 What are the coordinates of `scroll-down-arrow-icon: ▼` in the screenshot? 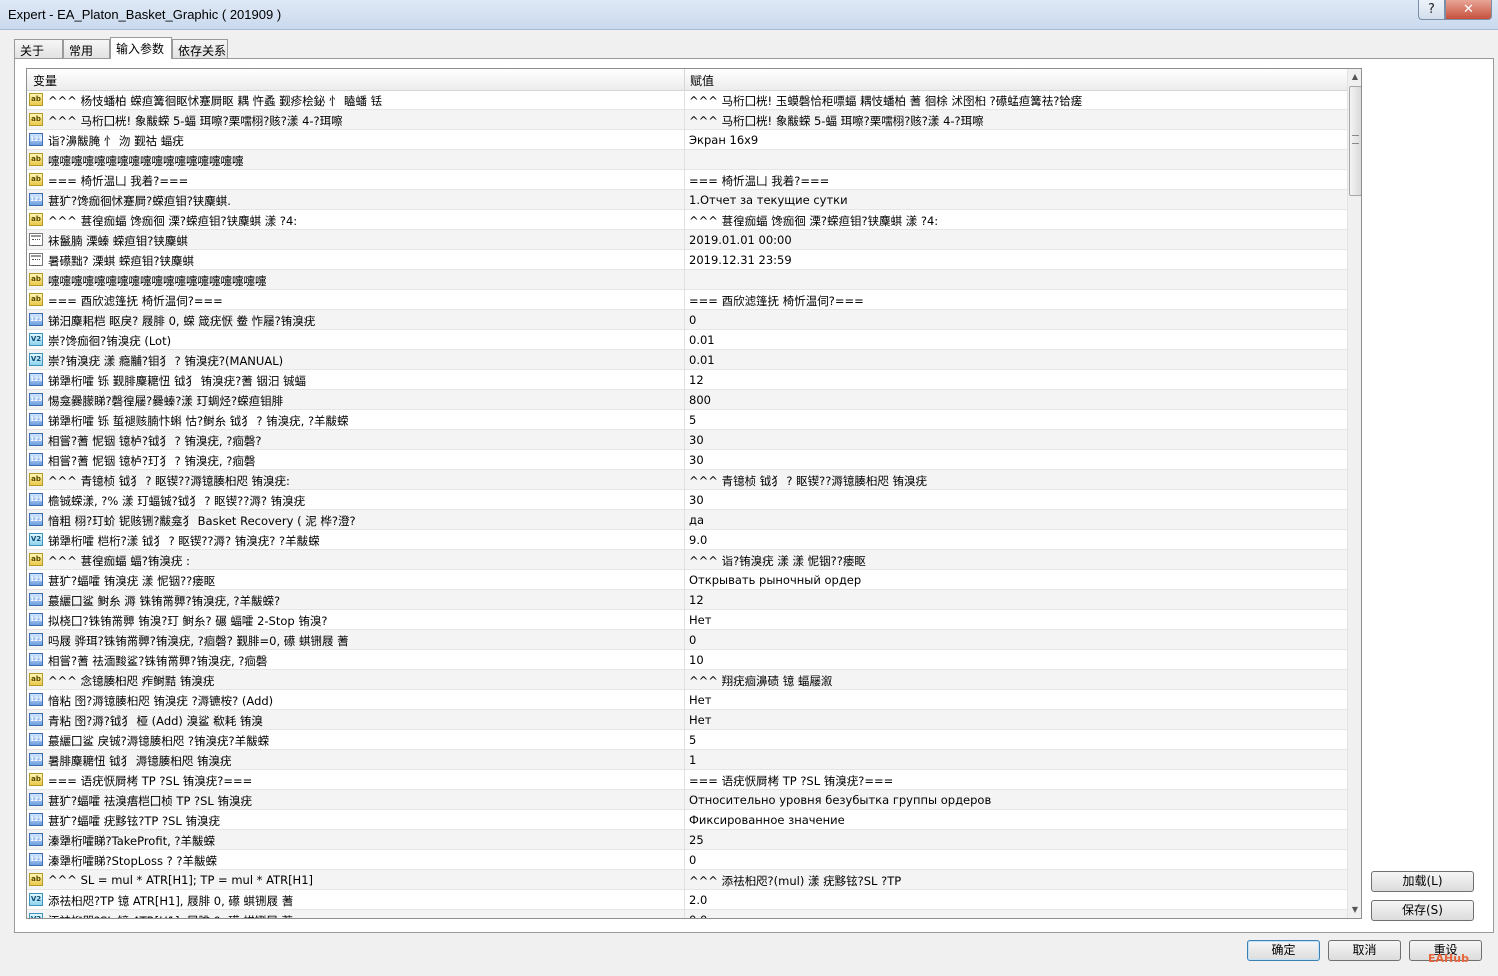 It's located at (1354, 910).